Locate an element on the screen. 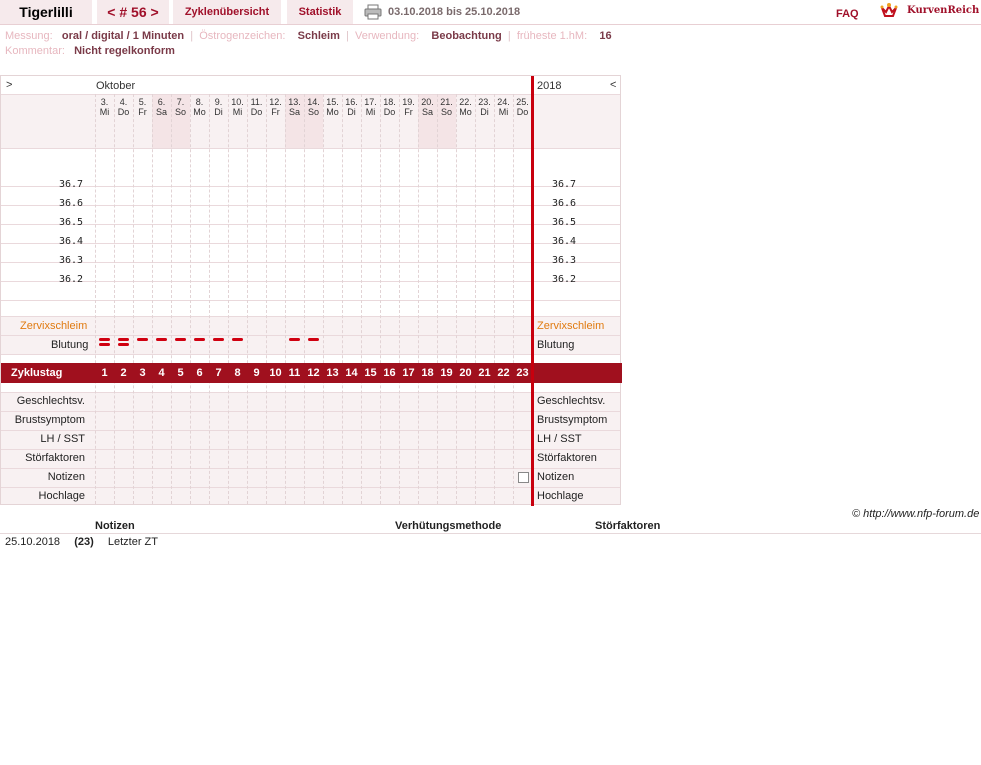 The width and height of the screenshot is (981, 765). hm-value: 16 is located at coordinates (605, 36).